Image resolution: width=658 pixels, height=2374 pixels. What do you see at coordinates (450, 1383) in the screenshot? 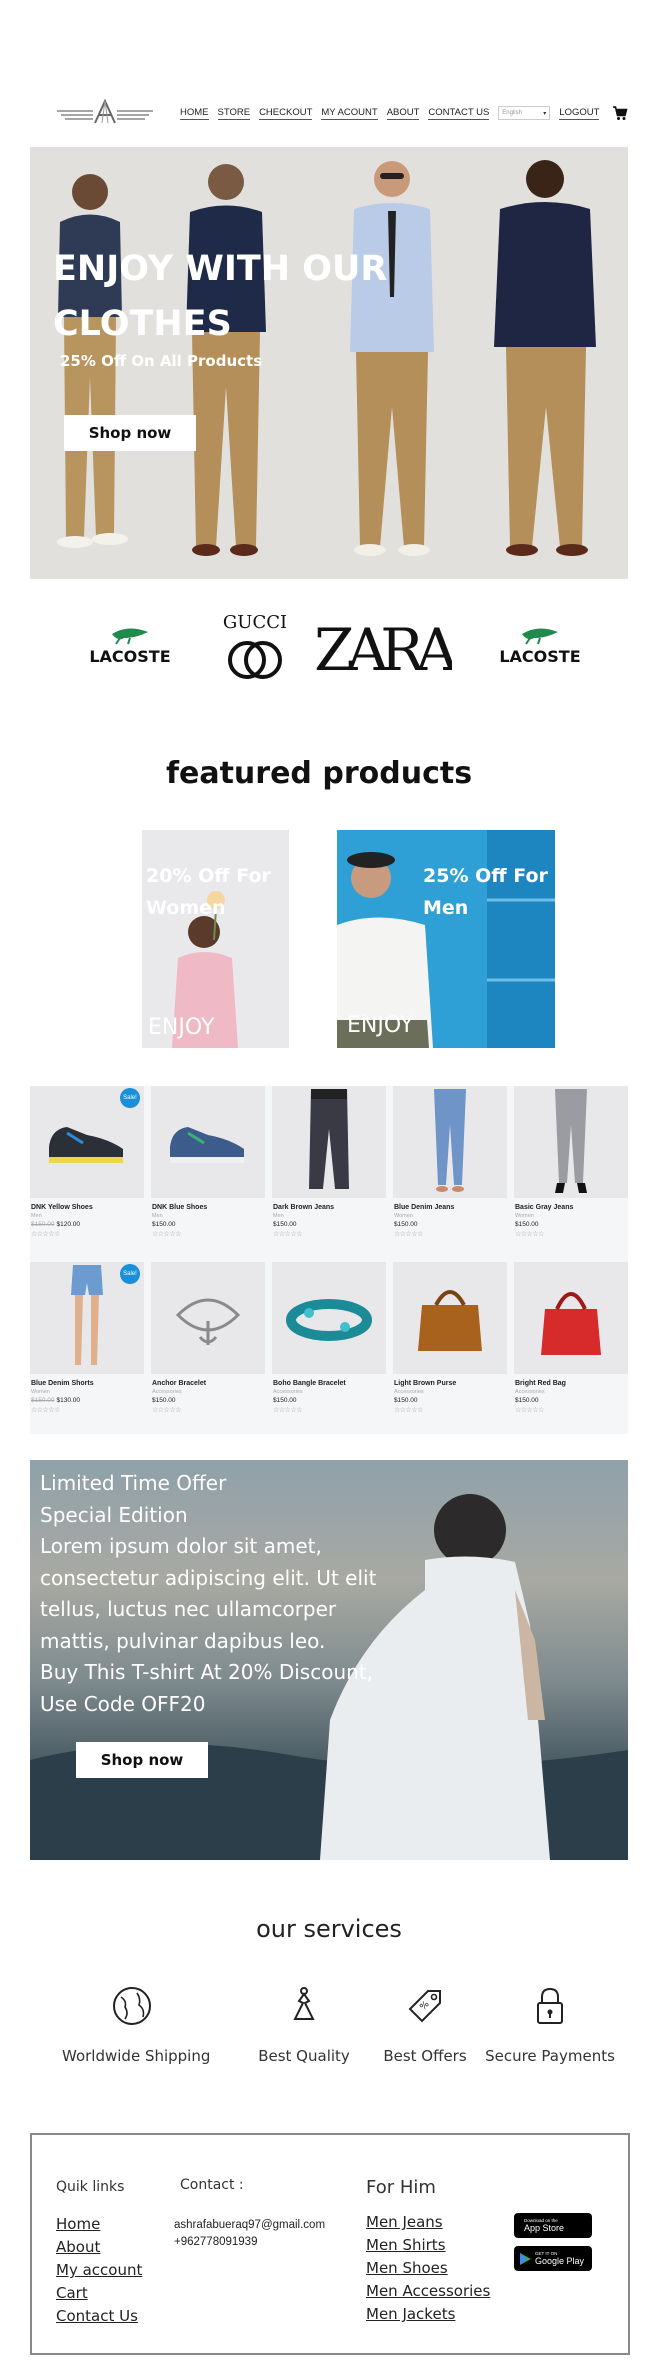
I see `product-name: Light Brown Purse` at bounding box center [450, 1383].